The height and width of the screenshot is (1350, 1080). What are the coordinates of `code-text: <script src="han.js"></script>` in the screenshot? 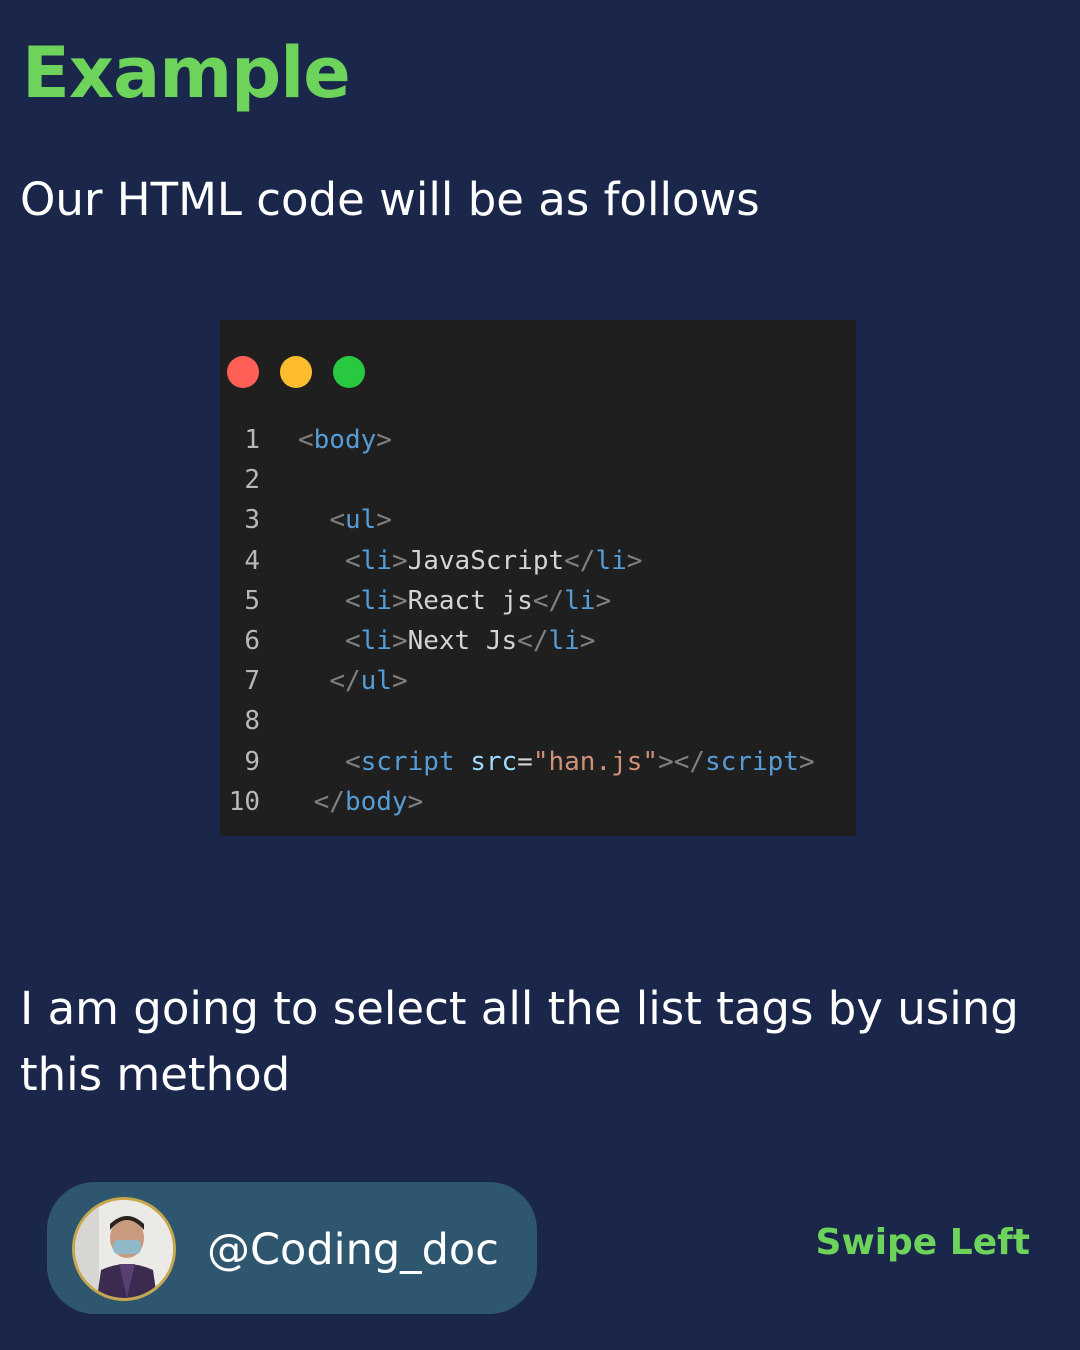 It's located at (556, 762).